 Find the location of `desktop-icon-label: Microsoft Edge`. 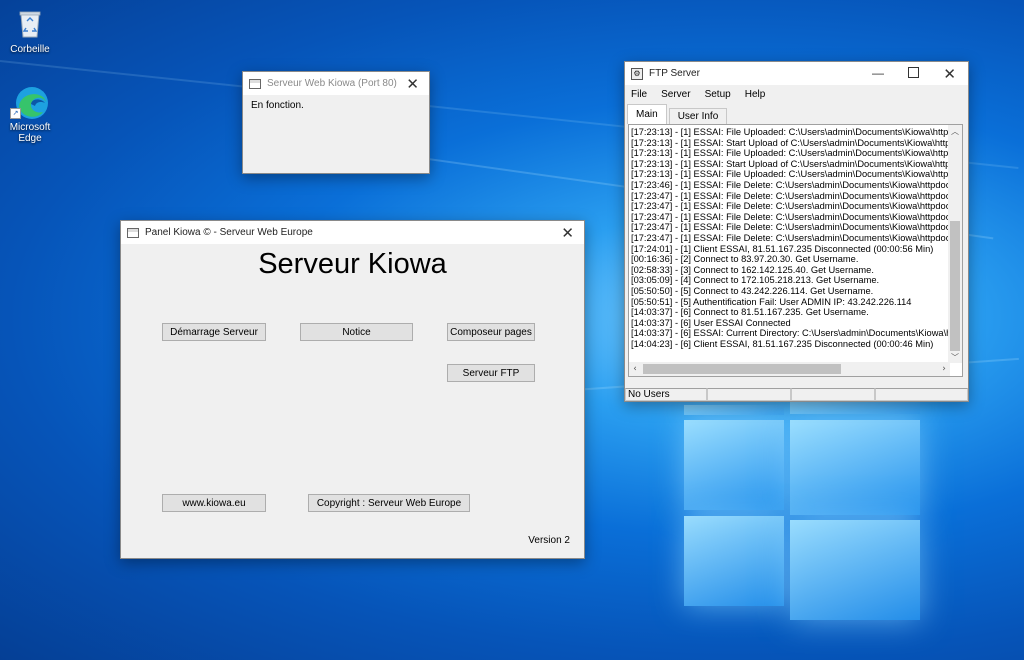

desktop-icon-label: Microsoft Edge is located at coordinates (30, 133).